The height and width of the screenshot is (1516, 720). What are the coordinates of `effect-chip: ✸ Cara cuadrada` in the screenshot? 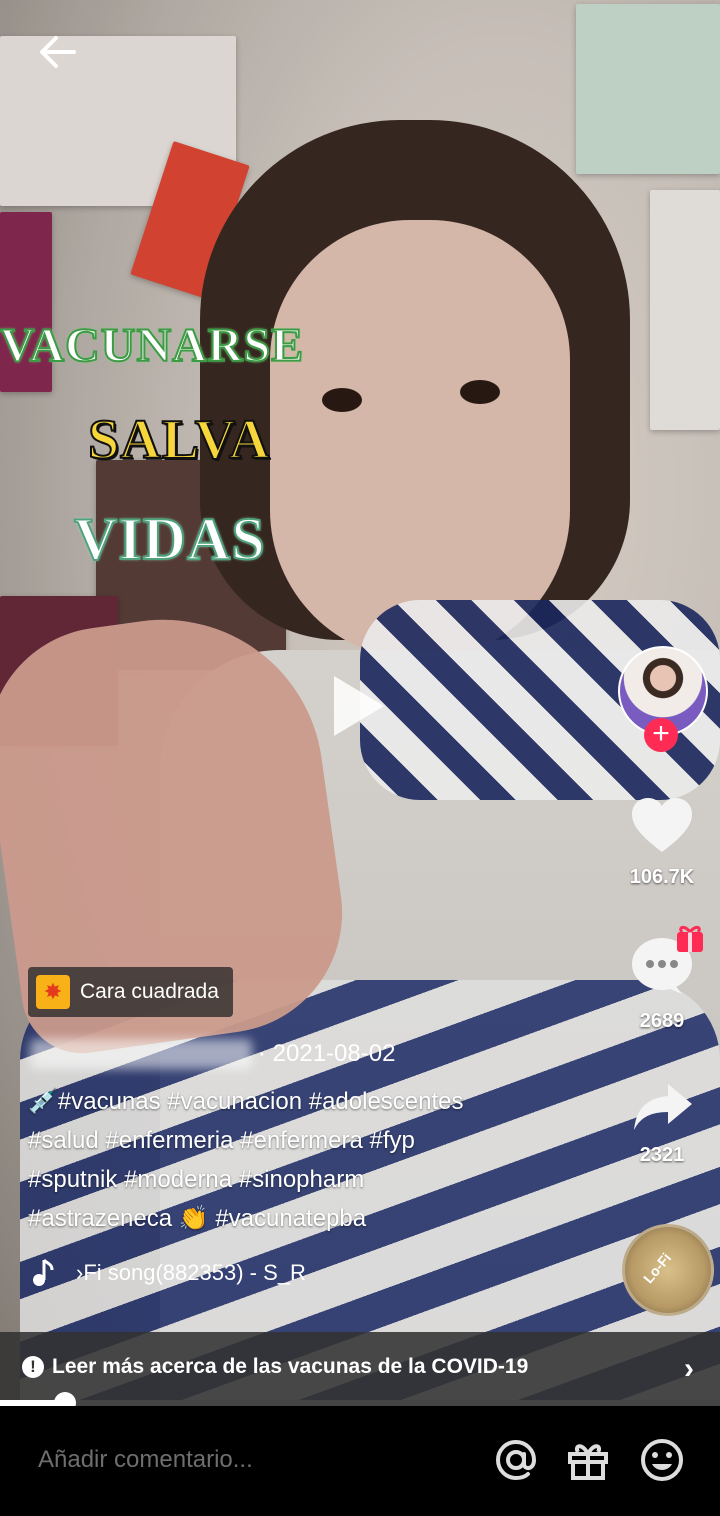 It's located at (130, 992).